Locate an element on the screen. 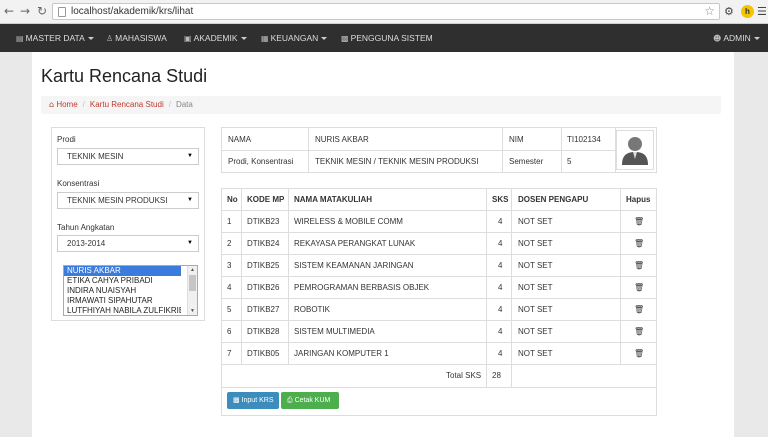  nav-pengguna-sistem: ▩ PENGGUNA SISTEM is located at coordinates (387, 38).